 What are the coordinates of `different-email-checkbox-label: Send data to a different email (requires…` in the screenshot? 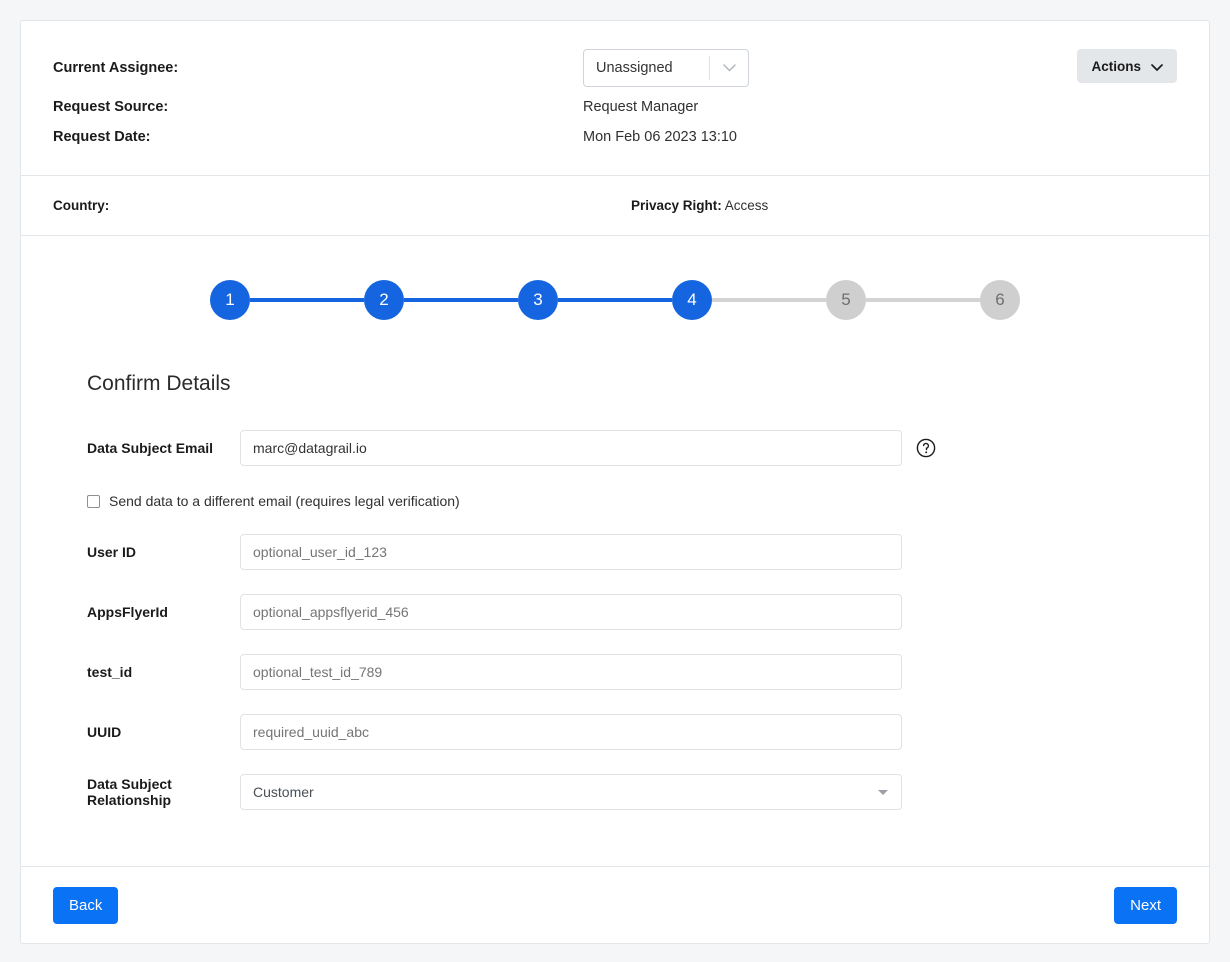 It's located at (284, 501).